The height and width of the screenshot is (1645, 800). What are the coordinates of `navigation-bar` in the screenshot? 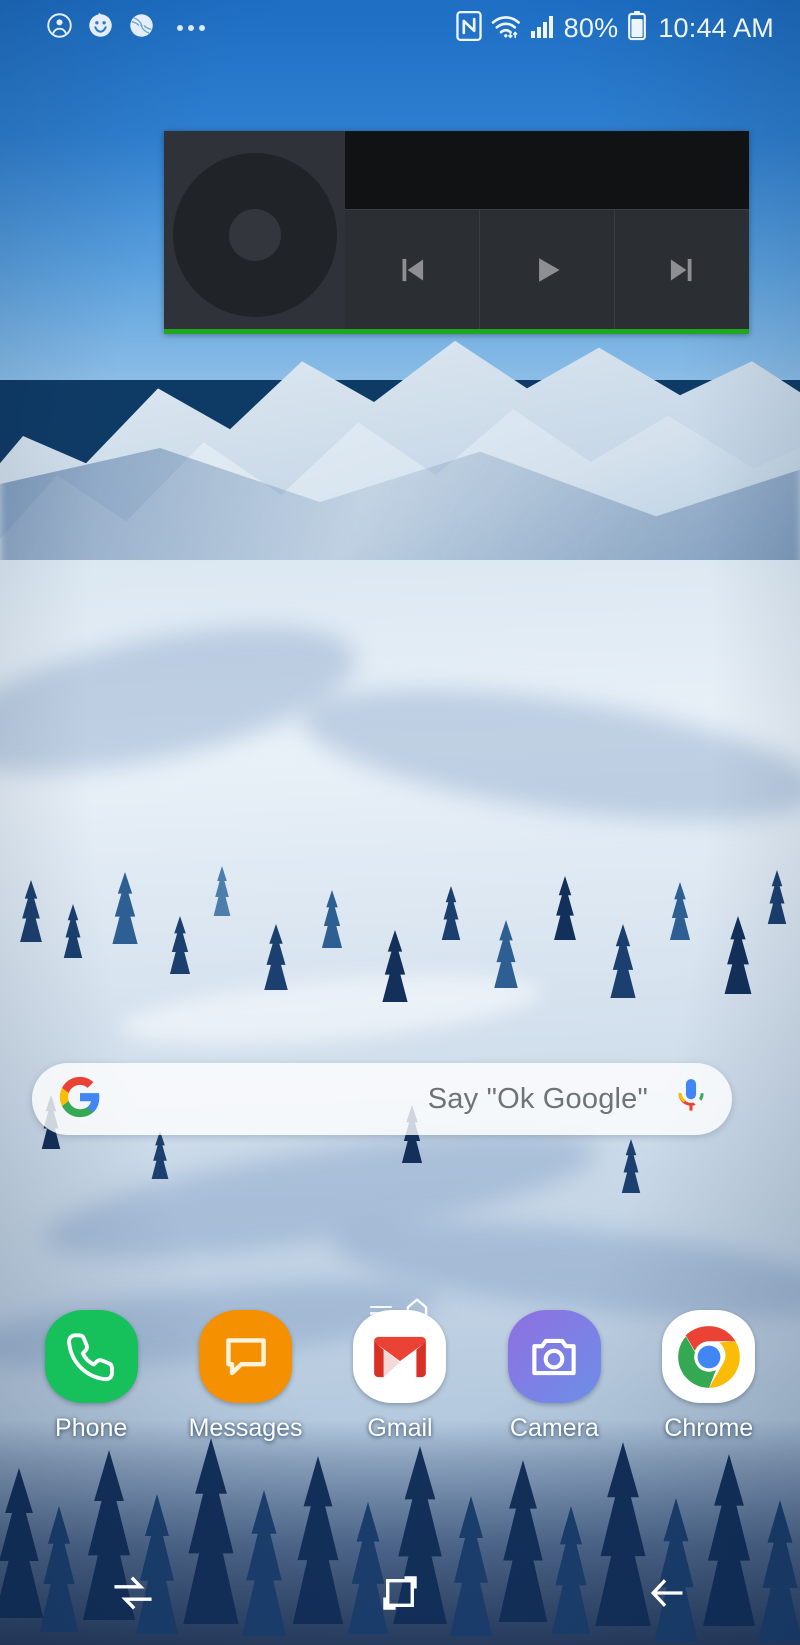 It's located at (400, 1595).